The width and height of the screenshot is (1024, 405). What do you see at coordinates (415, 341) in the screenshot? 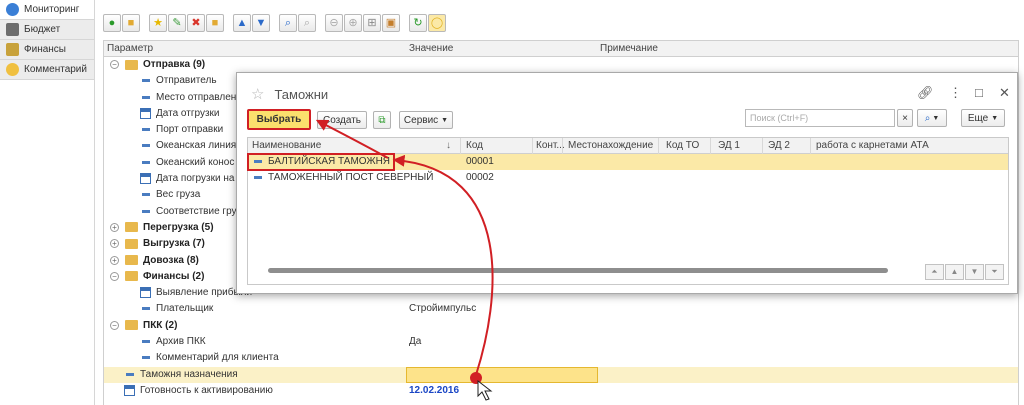
I see `row-value: Да` at bounding box center [415, 341].